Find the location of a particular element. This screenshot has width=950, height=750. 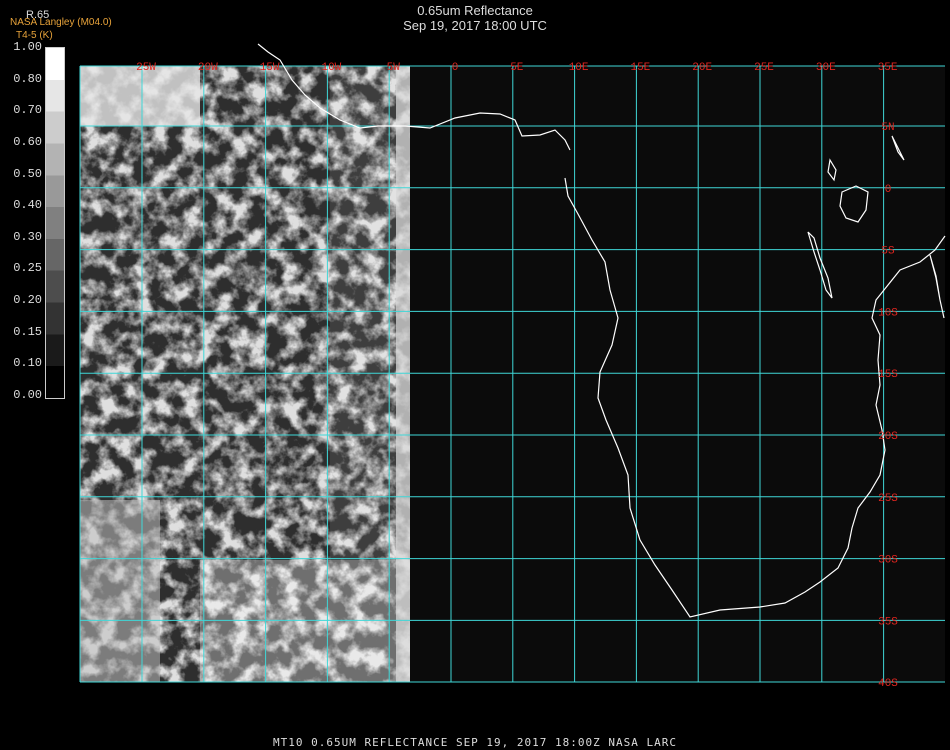

longitude-label: 15W is located at coordinates (270, 68).